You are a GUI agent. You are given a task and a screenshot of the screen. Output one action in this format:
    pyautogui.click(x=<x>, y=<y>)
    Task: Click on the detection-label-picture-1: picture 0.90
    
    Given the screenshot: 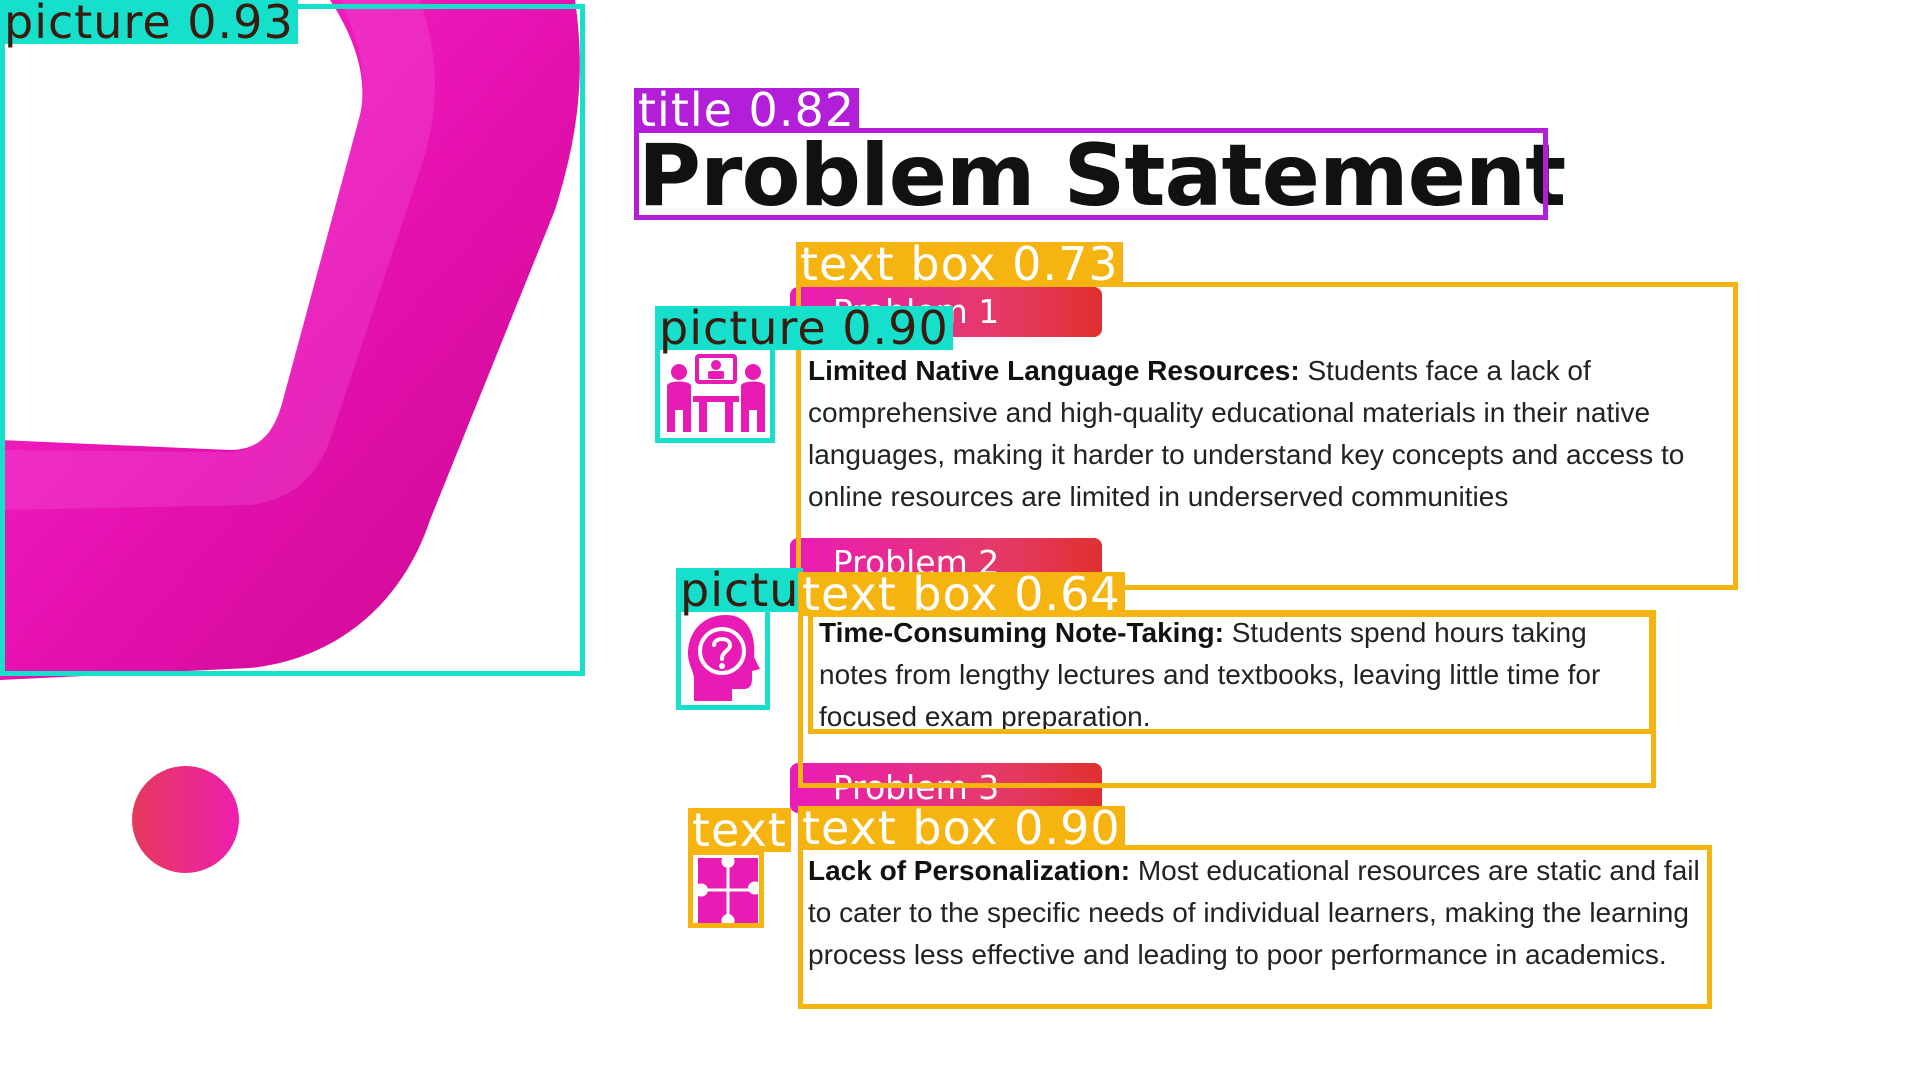 What is the action you would take?
    pyautogui.click(x=804, y=328)
    